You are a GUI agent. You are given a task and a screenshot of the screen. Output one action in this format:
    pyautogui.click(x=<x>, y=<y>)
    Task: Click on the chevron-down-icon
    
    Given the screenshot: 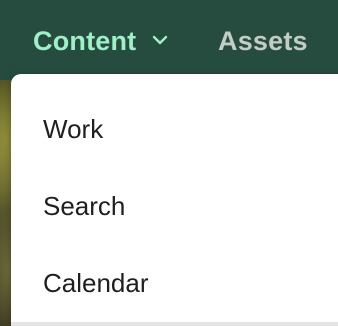 What is the action you would take?
    pyautogui.click(x=160, y=40)
    